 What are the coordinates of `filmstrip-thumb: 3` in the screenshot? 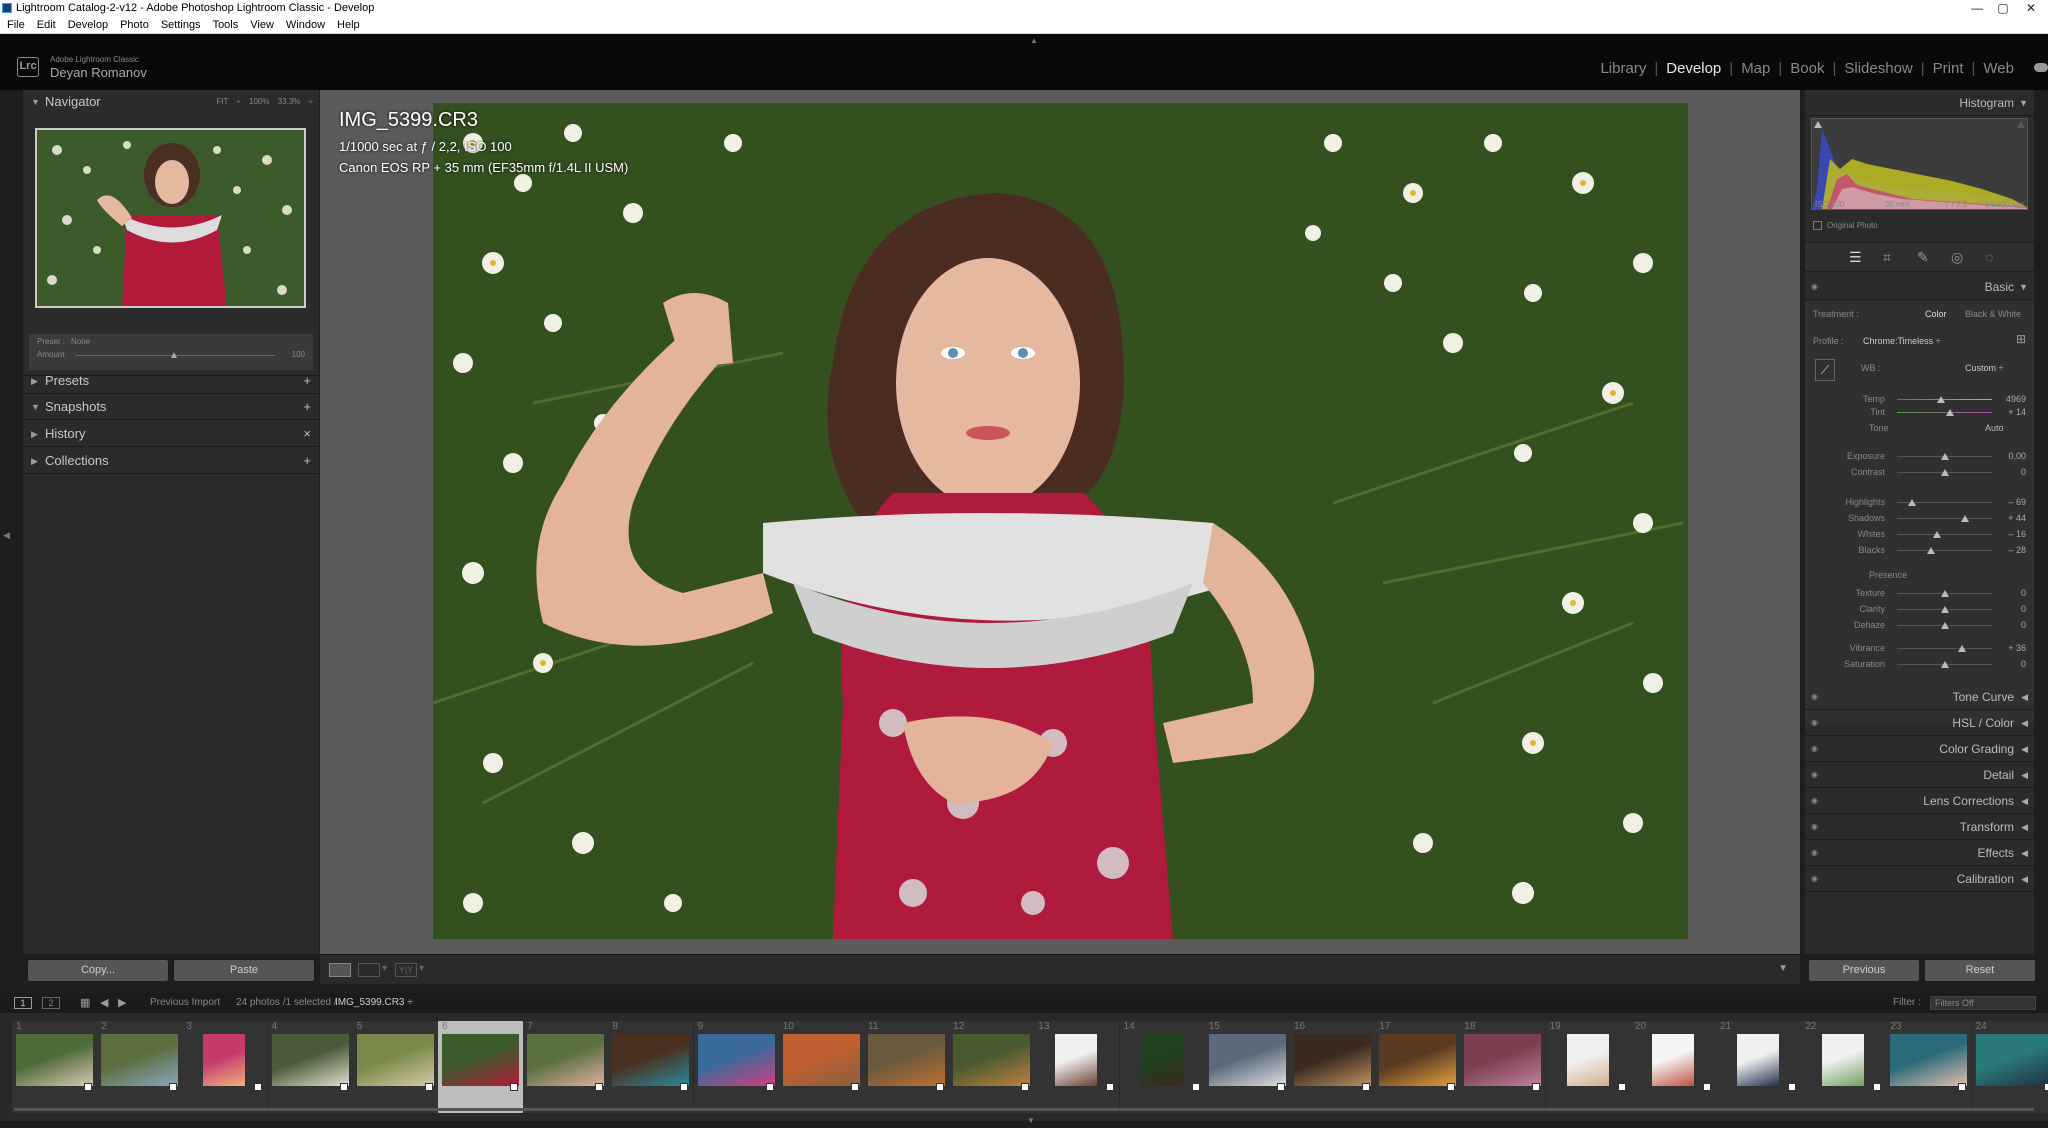 It's located at (225, 1067).